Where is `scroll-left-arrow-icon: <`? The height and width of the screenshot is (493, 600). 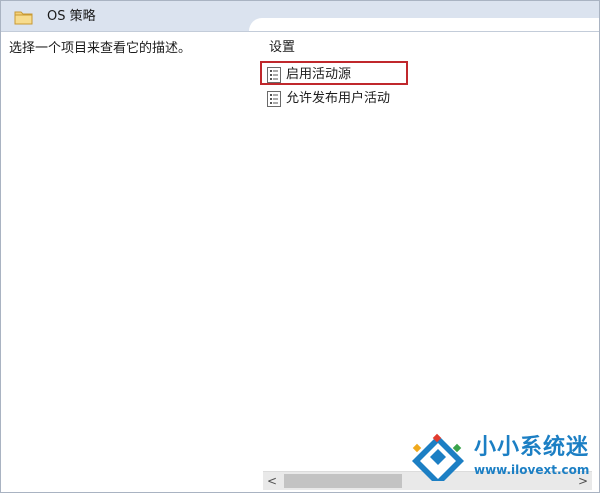
scroll-left-arrow-icon: < is located at coordinates (272, 481).